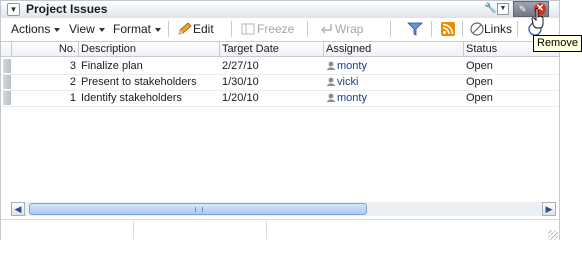 The width and height of the screenshot is (582, 255). Describe the element at coordinates (240, 82) in the screenshot. I see `cell-target-date: 1/30/10` at that location.